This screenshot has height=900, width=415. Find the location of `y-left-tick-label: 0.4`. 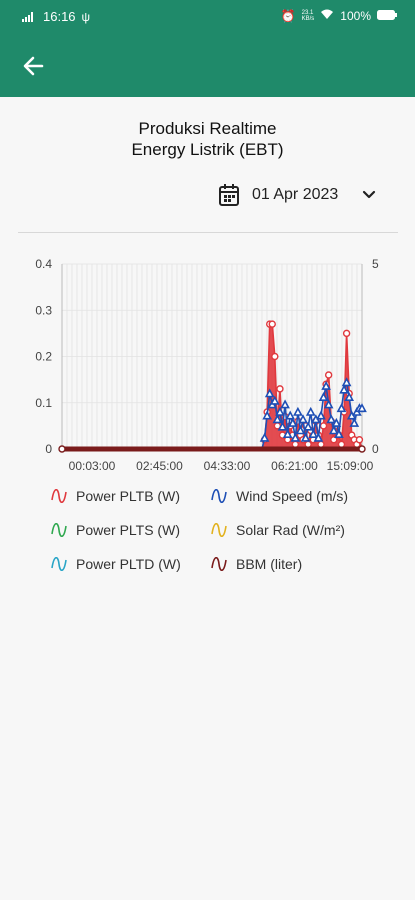

y-left-tick-label: 0.4 is located at coordinates (43, 264).